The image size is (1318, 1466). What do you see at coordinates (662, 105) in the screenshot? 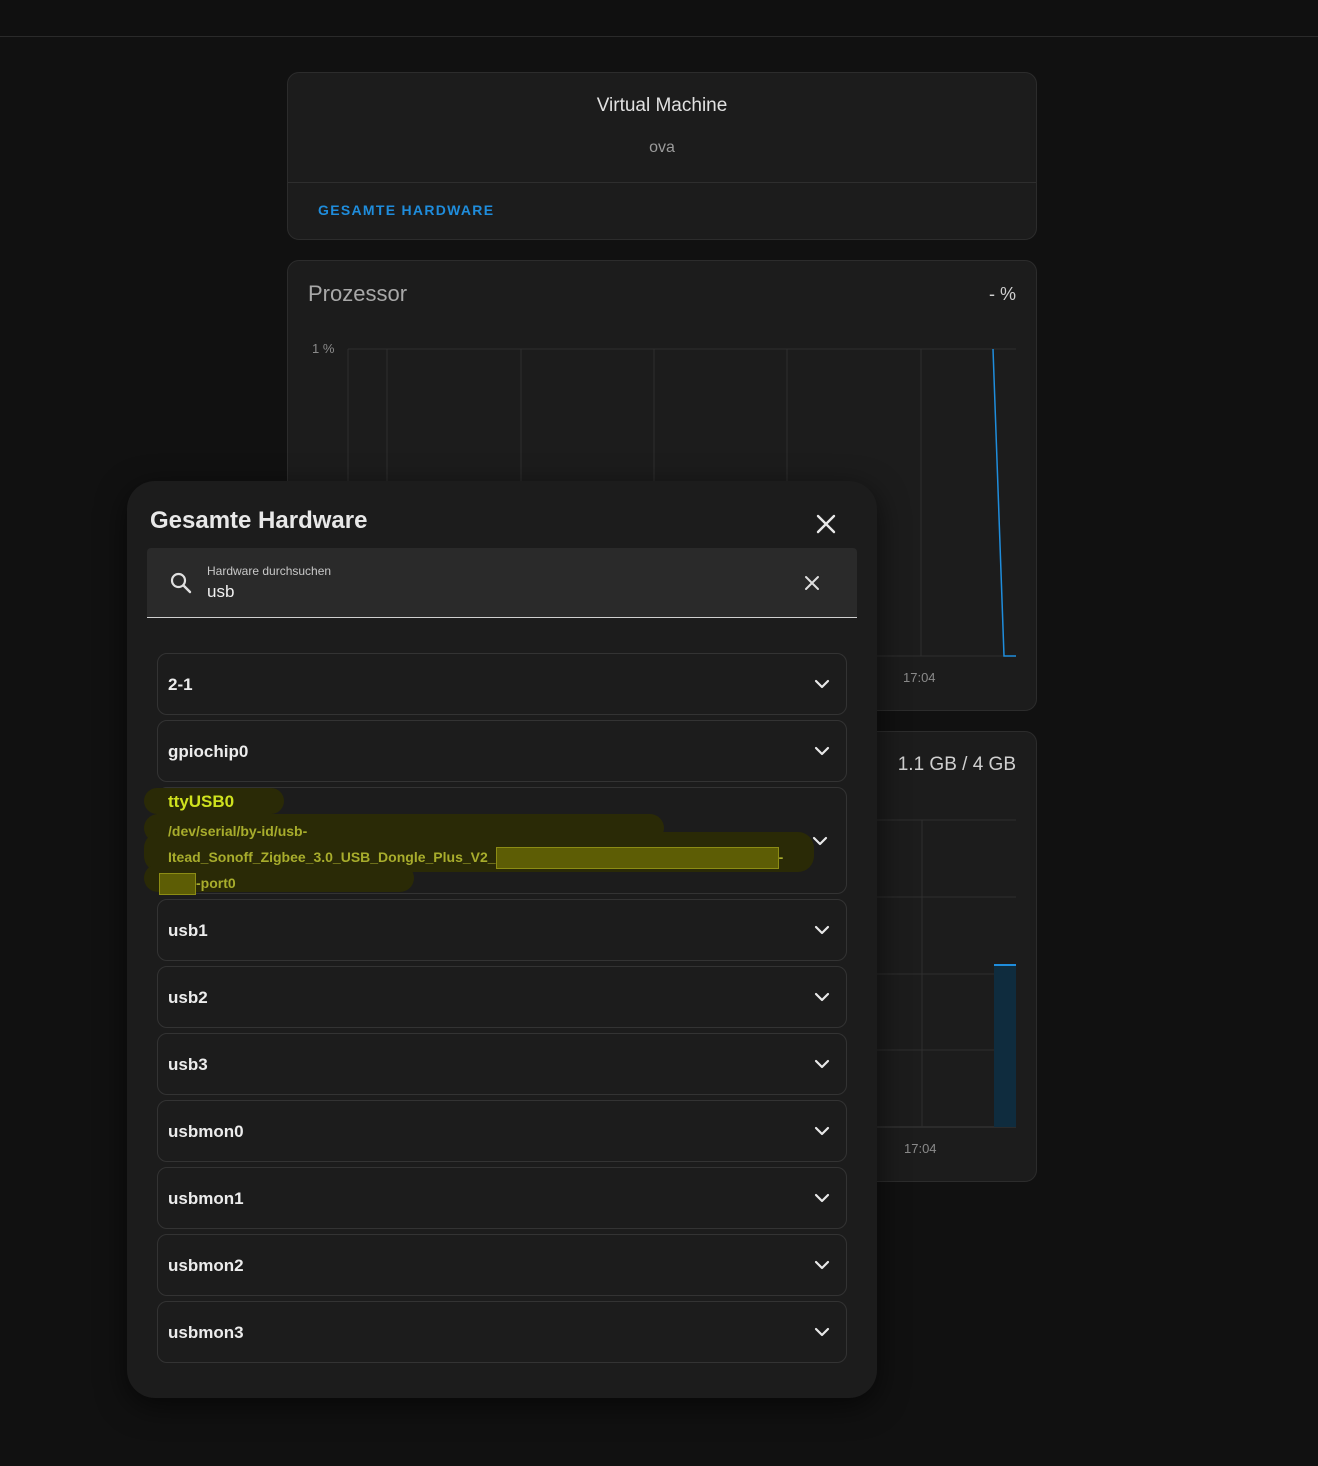
I see `vm-card-title: Virtual Machine` at bounding box center [662, 105].